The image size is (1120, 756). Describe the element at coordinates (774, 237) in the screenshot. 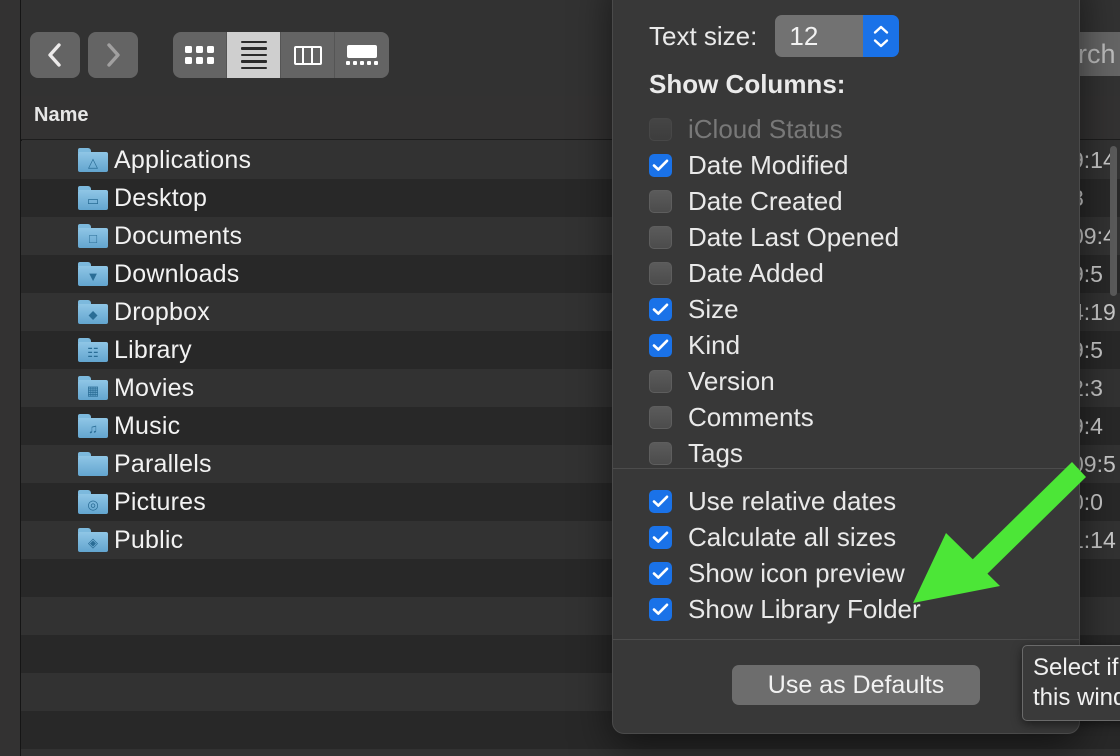

I see `checkbox-row-date-last-opened: Date Last Opened` at that location.